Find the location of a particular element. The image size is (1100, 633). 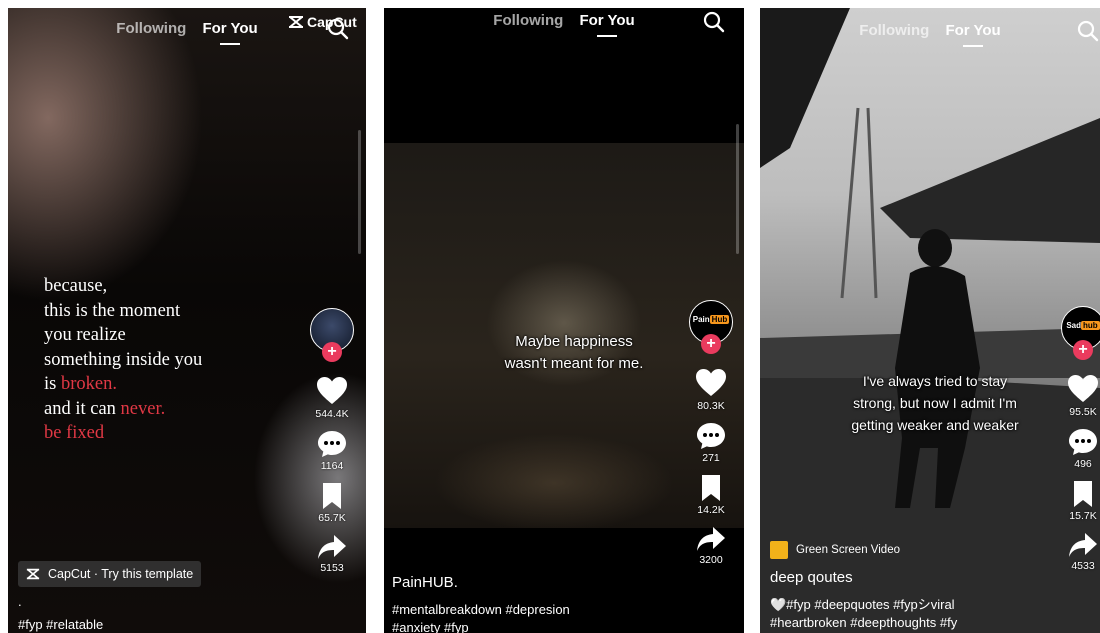

caption-line: is broken. is located at coordinates (123, 384).